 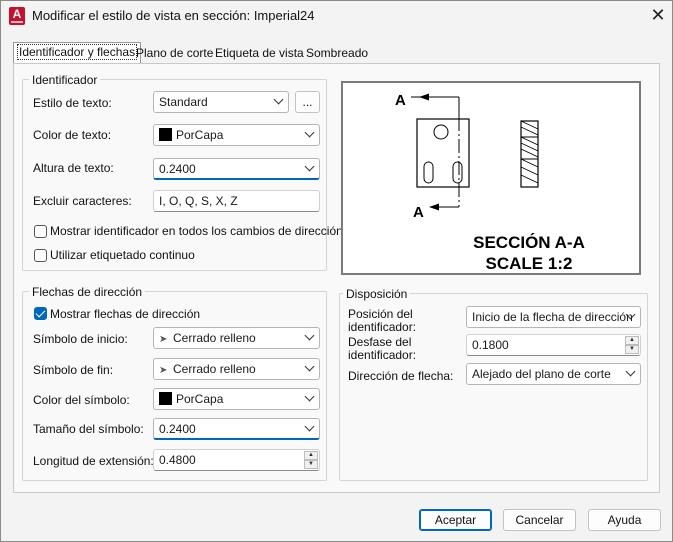 I want to click on extension-length-value: 0.4800, so click(x=177, y=460).